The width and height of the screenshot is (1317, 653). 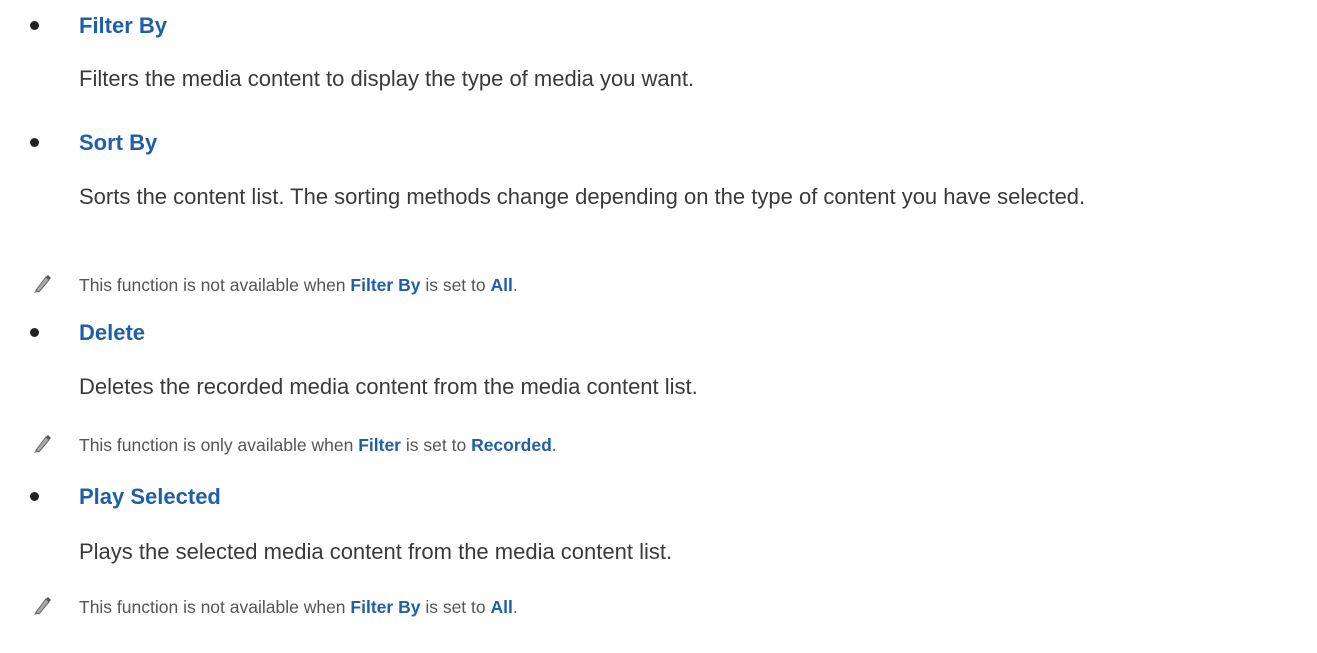 I want to click on note-term-filter: Filter, so click(x=379, y=445).